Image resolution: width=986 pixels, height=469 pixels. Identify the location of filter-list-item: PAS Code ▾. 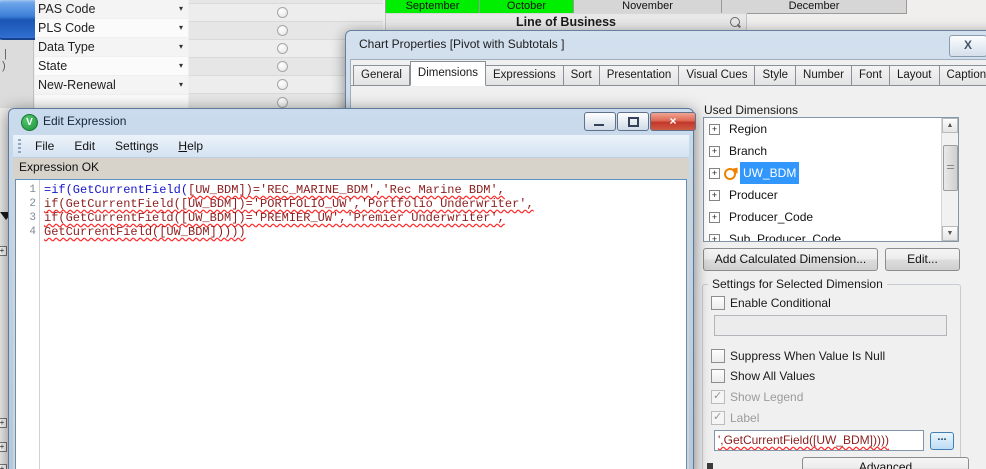
(111, 9).